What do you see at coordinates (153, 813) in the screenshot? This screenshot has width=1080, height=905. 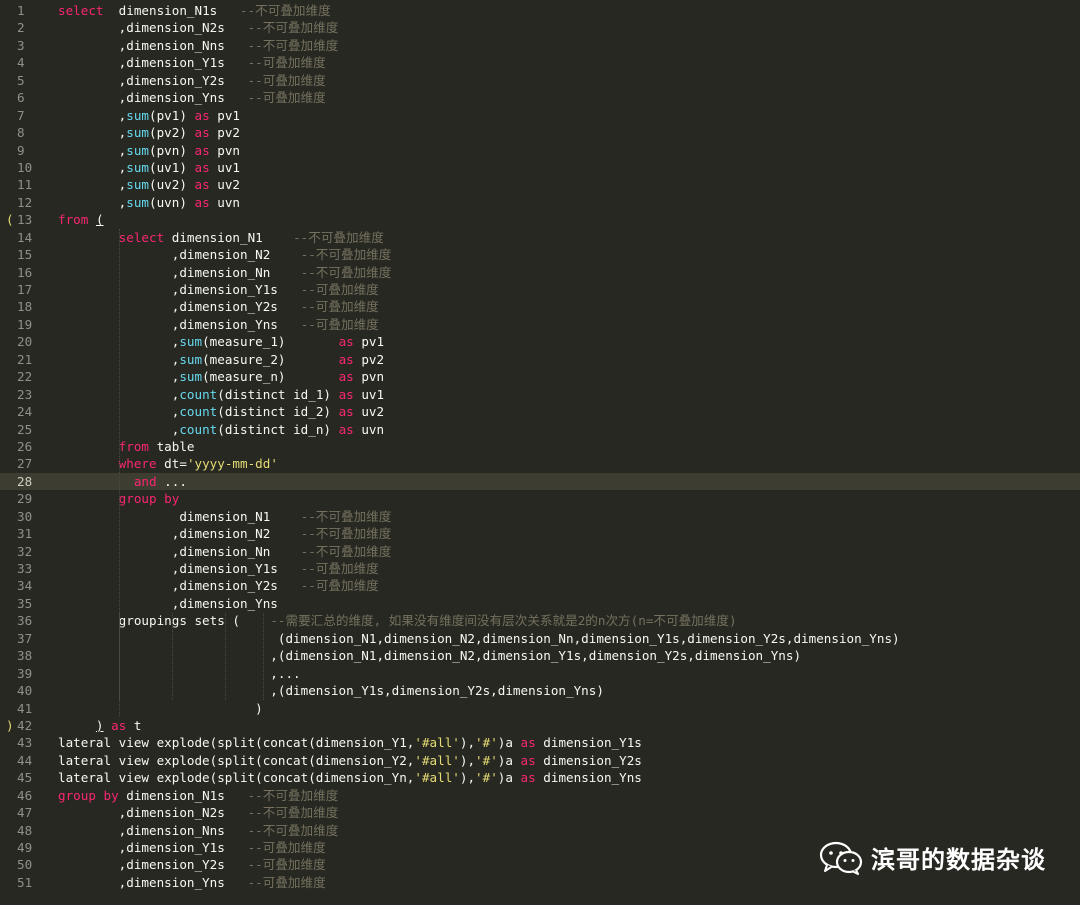 I see `code-token: ,dimension_N2s` at bounding box center [153, 813].